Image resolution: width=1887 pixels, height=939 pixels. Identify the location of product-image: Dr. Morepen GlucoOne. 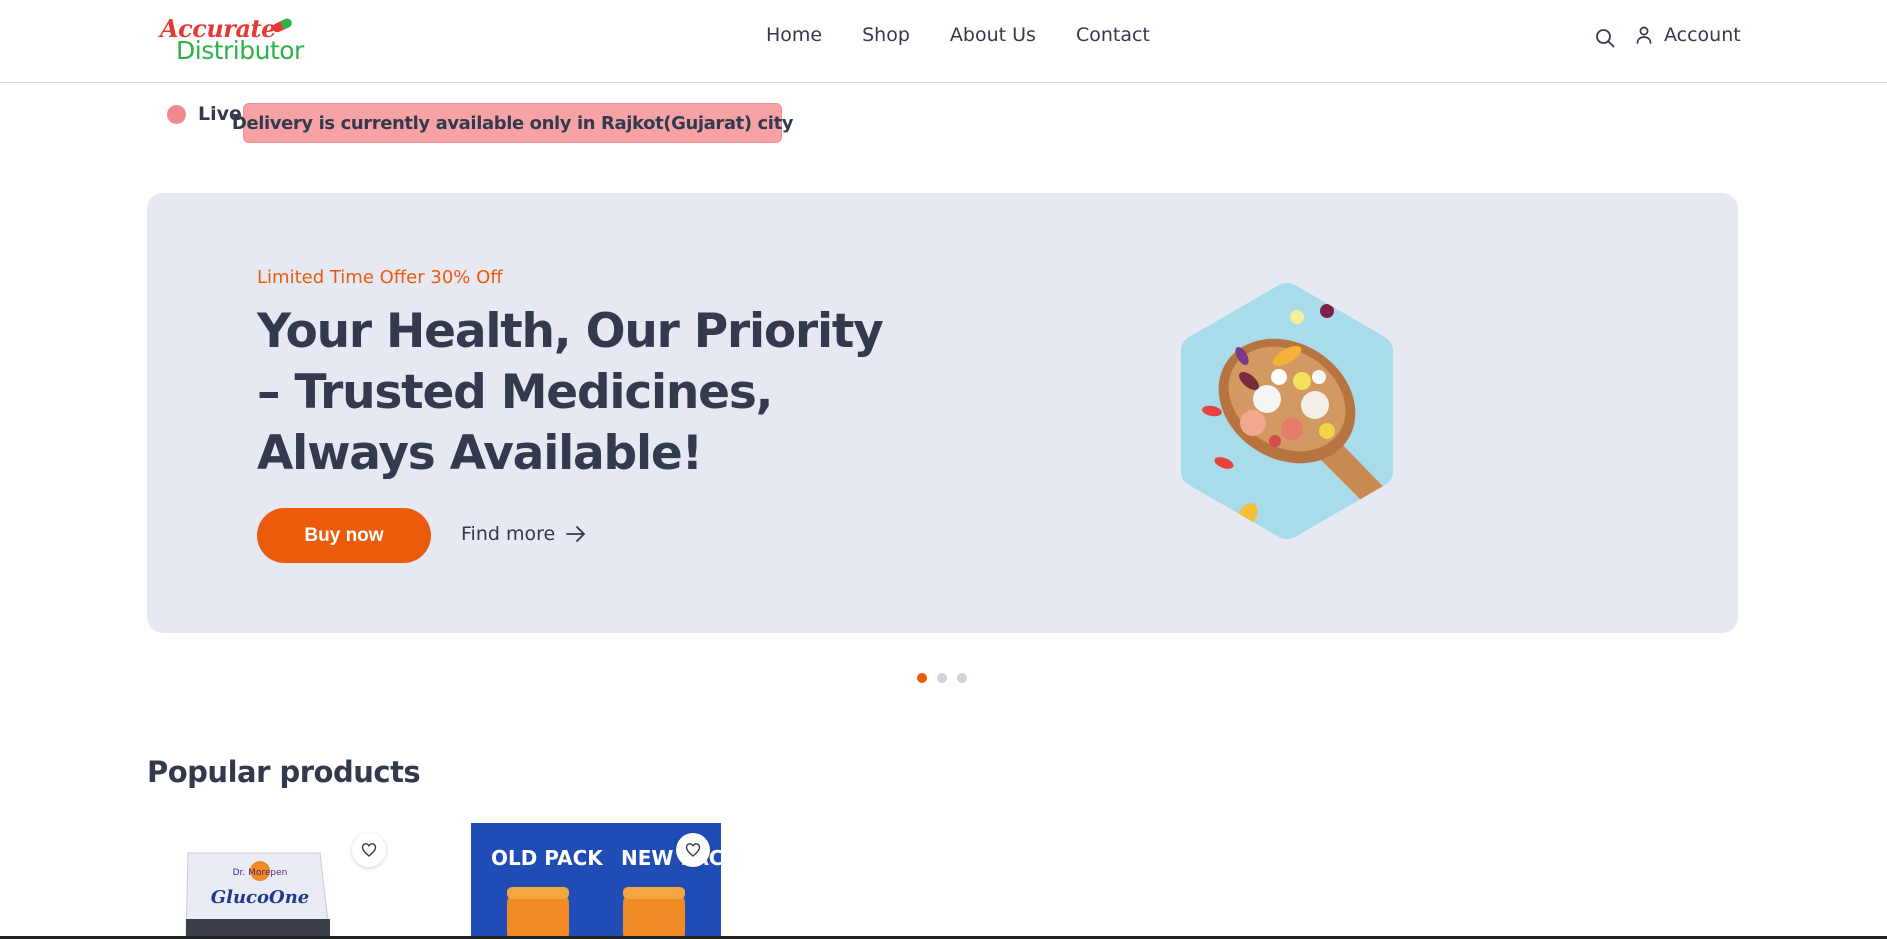
(258, 895).